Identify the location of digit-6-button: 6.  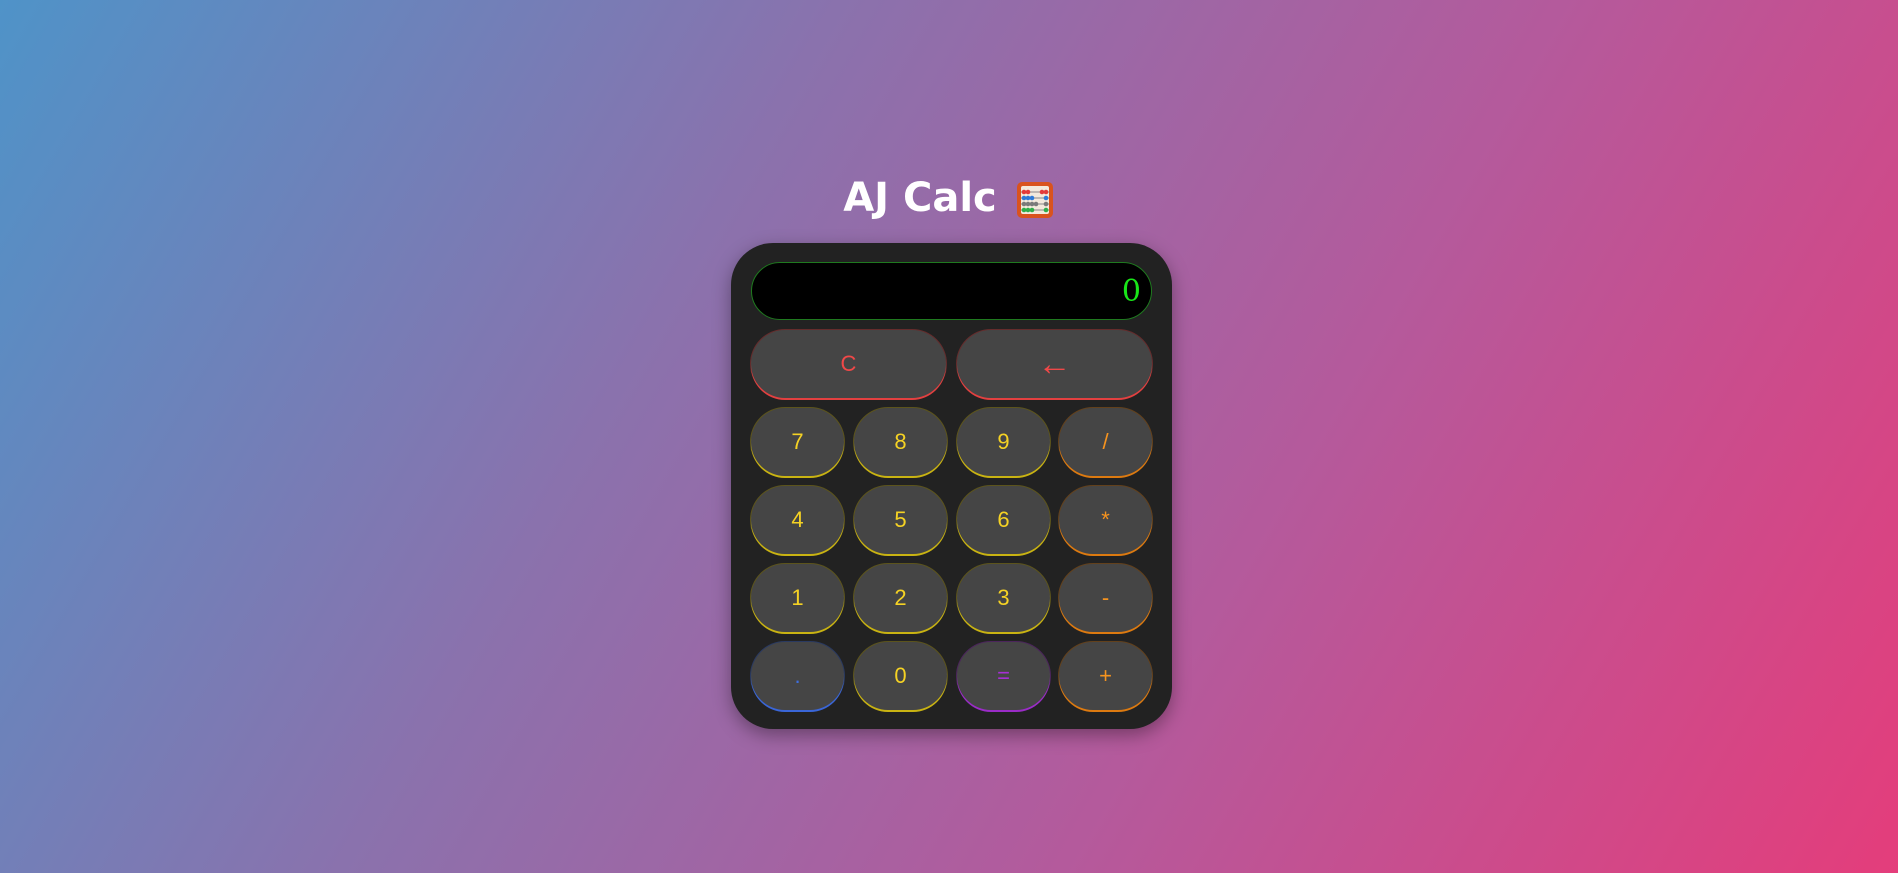
(1003, 520).